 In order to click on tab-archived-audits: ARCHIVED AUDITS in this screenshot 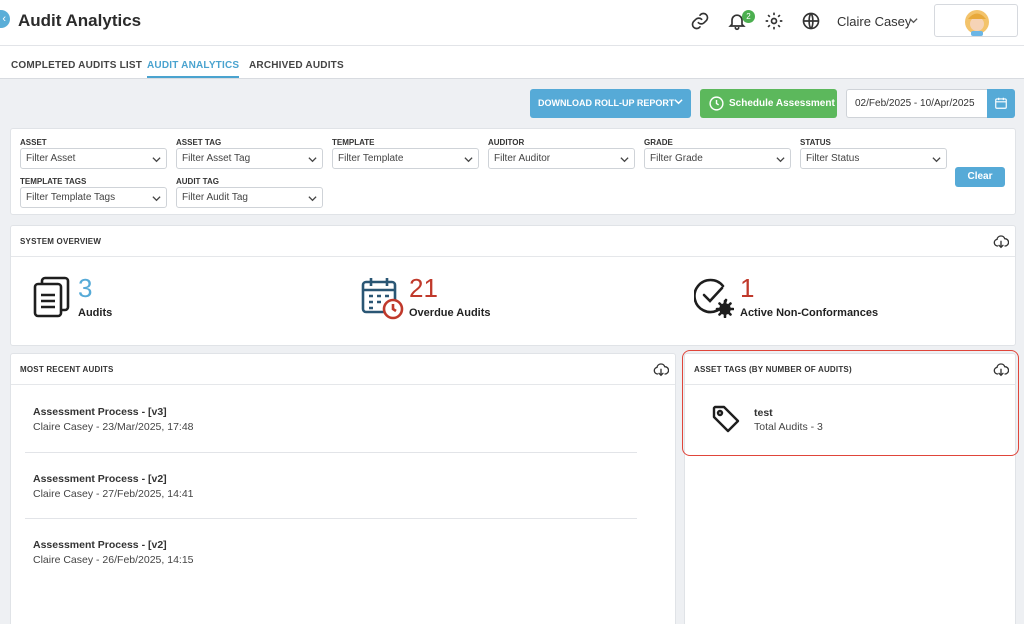, I will do `click(296, 65)`.